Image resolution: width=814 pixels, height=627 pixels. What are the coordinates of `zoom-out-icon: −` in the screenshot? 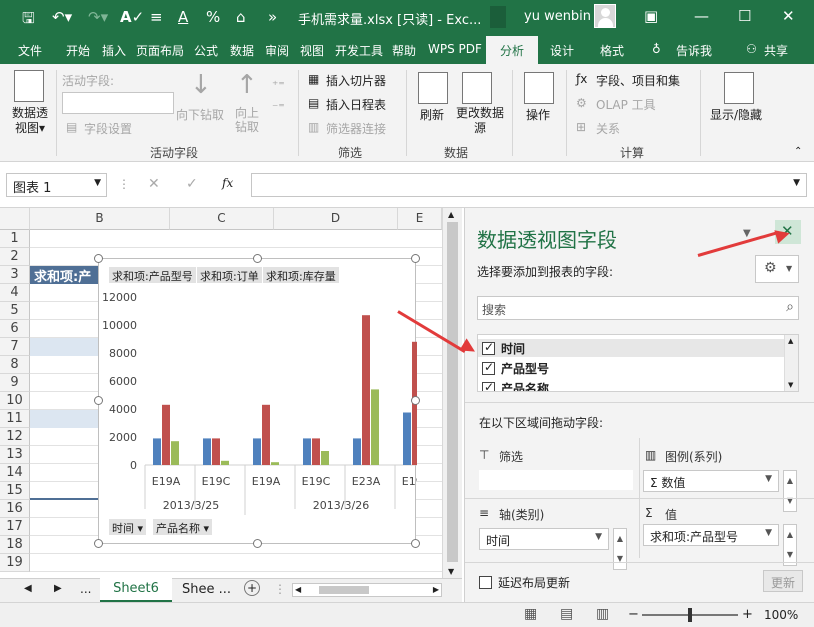 It's located at (633, 614).